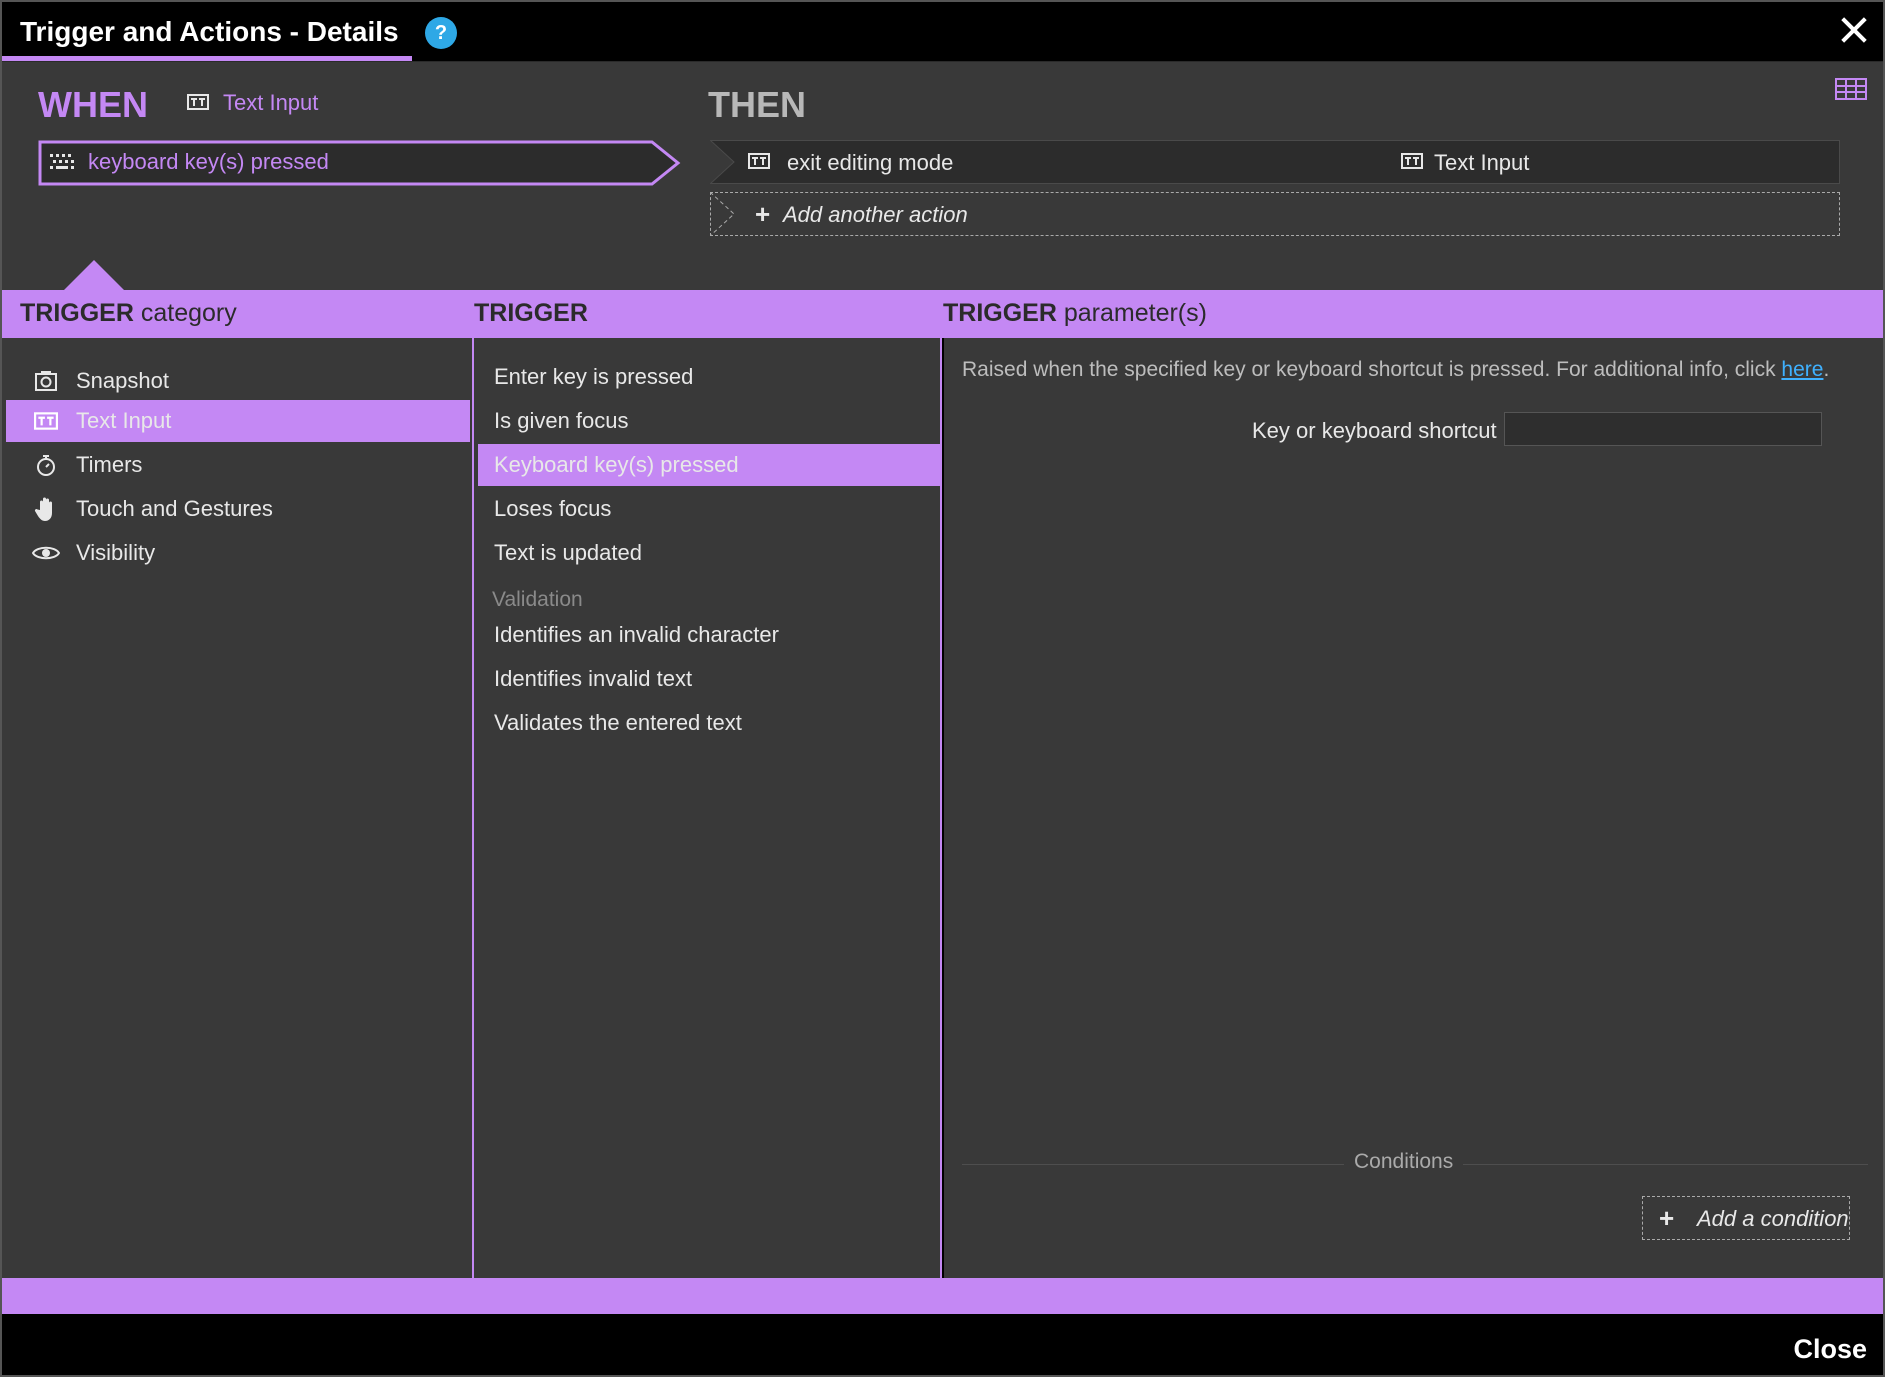 This screenshot has width=1885, height=1377. What do you see at coordinates (122, 380) in the screenshot?
I see `category-label: Snapshot` at bounding box center [122, 380].